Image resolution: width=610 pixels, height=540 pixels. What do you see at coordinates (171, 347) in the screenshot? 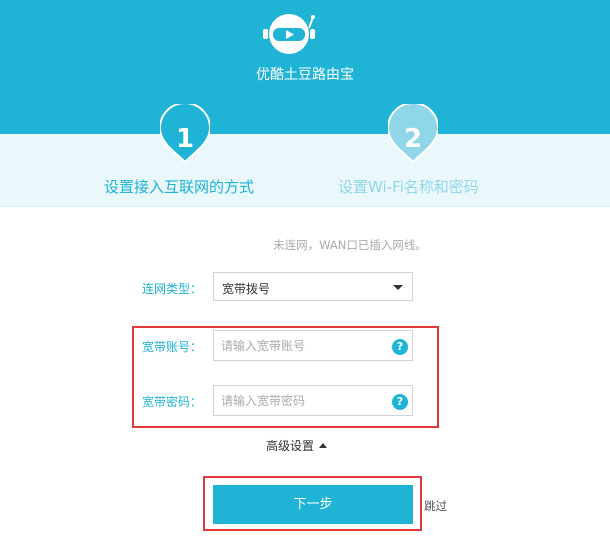
I see `account-label: 宽带账号：` at bounding box center [171, 347].